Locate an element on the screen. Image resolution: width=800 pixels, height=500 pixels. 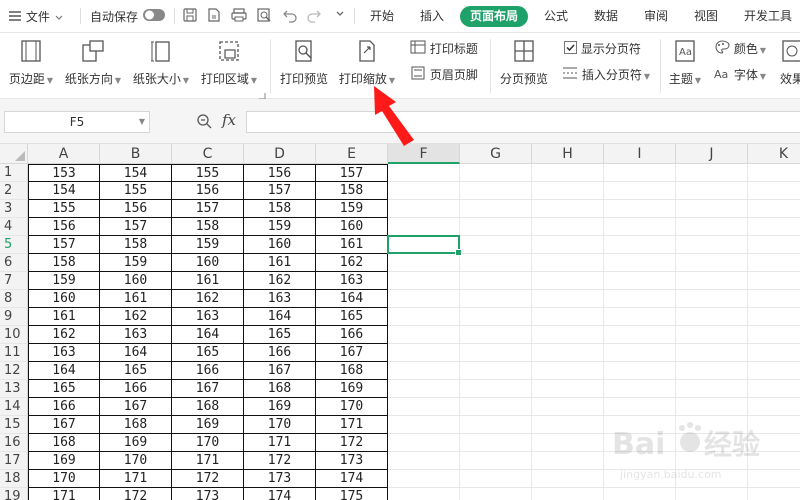
cell-k9 is located at coordinates (774, 317).